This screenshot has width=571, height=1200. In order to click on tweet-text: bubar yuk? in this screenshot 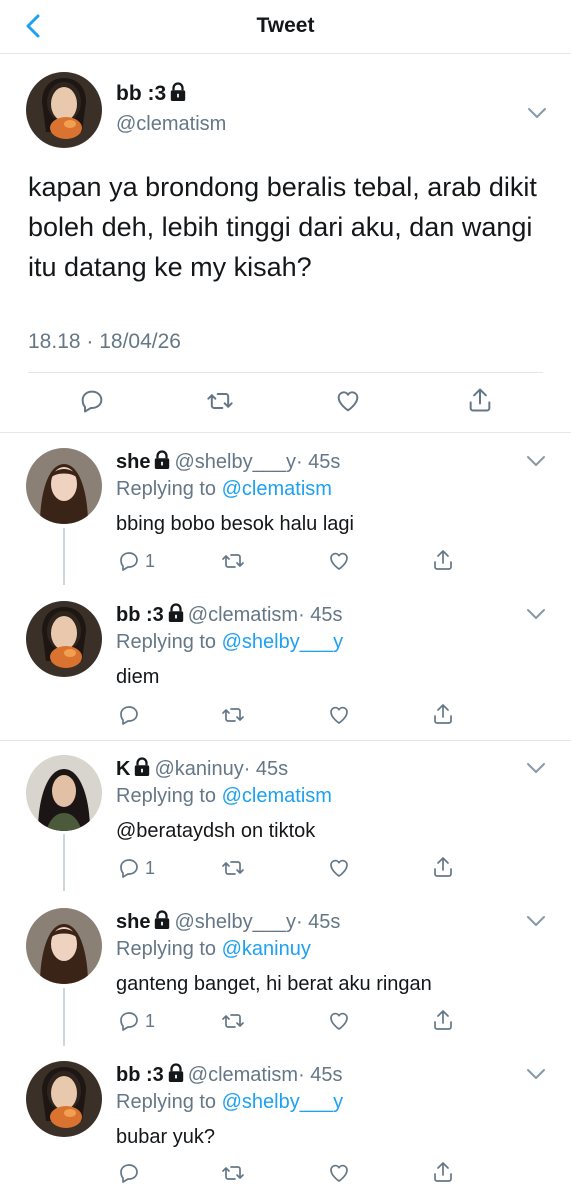, I will do `click(165, 1137)`.